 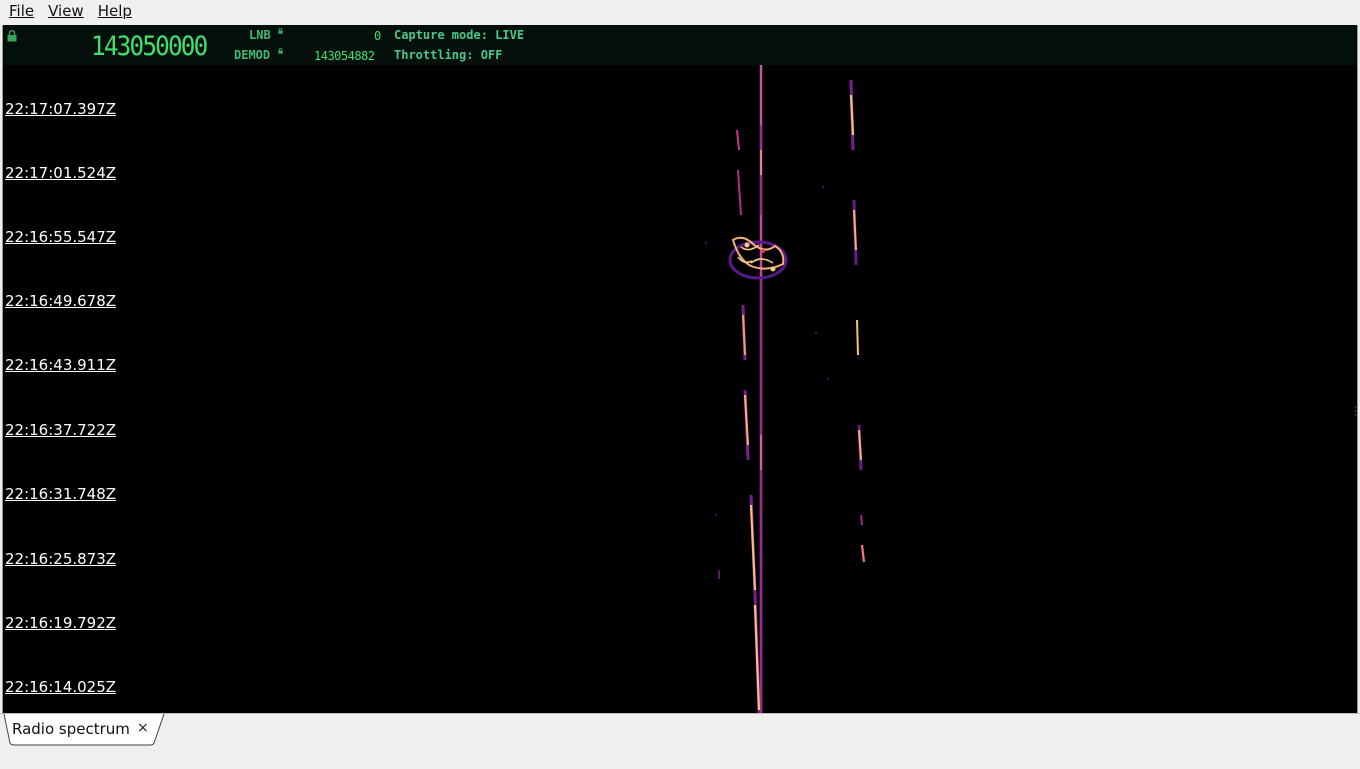 I want to click on timestamp-label: 22:16:43.911Z, so click(x=60, y=365).